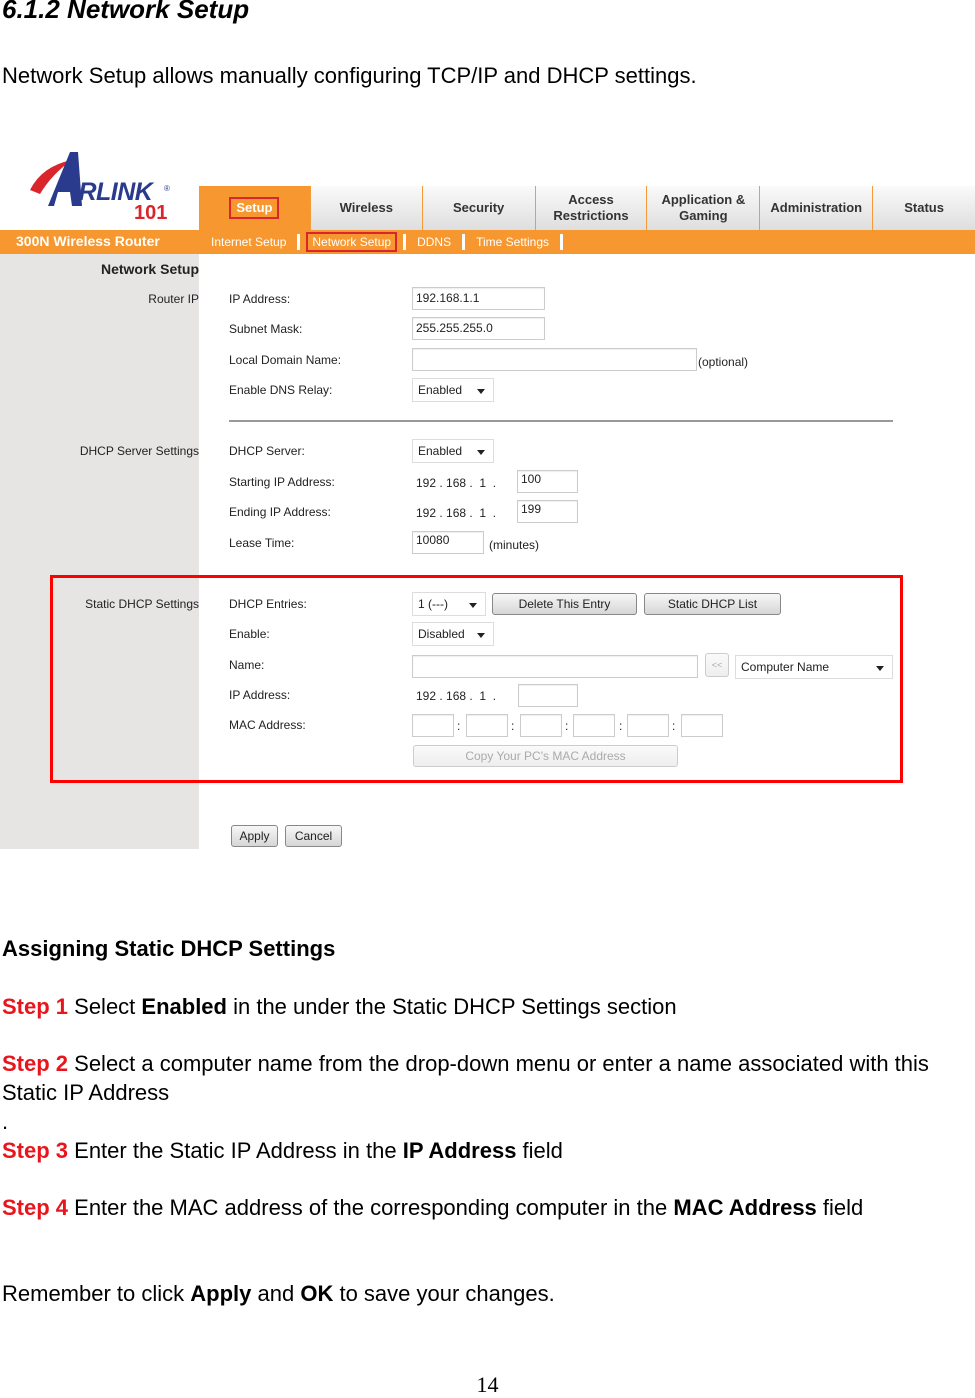 The image size is (975, 1398). What do you see at coordinates (317, 1293) in the screenshot?
I see `reminder-bold-ok: OK` at bounding box center [317, 1293].